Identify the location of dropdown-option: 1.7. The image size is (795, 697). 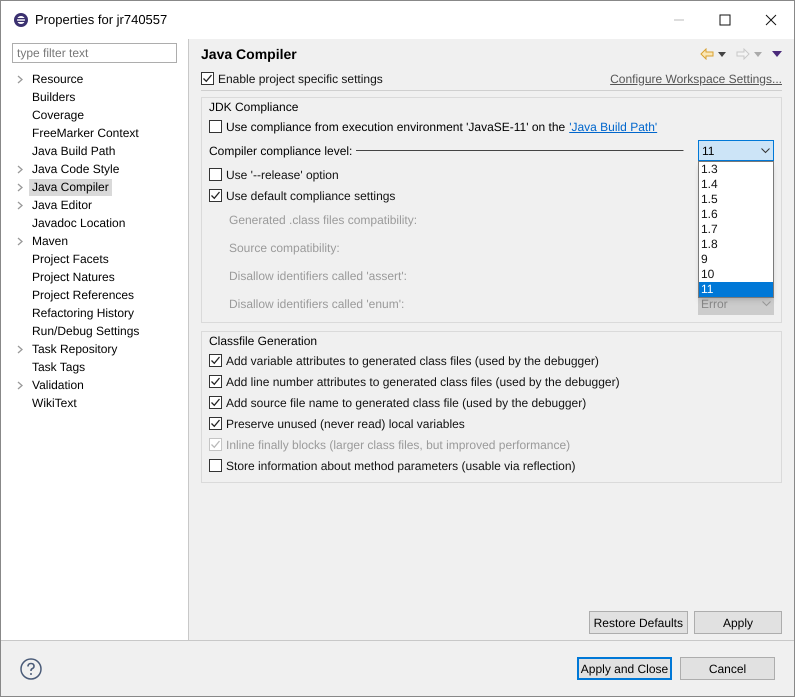
(736, 229).